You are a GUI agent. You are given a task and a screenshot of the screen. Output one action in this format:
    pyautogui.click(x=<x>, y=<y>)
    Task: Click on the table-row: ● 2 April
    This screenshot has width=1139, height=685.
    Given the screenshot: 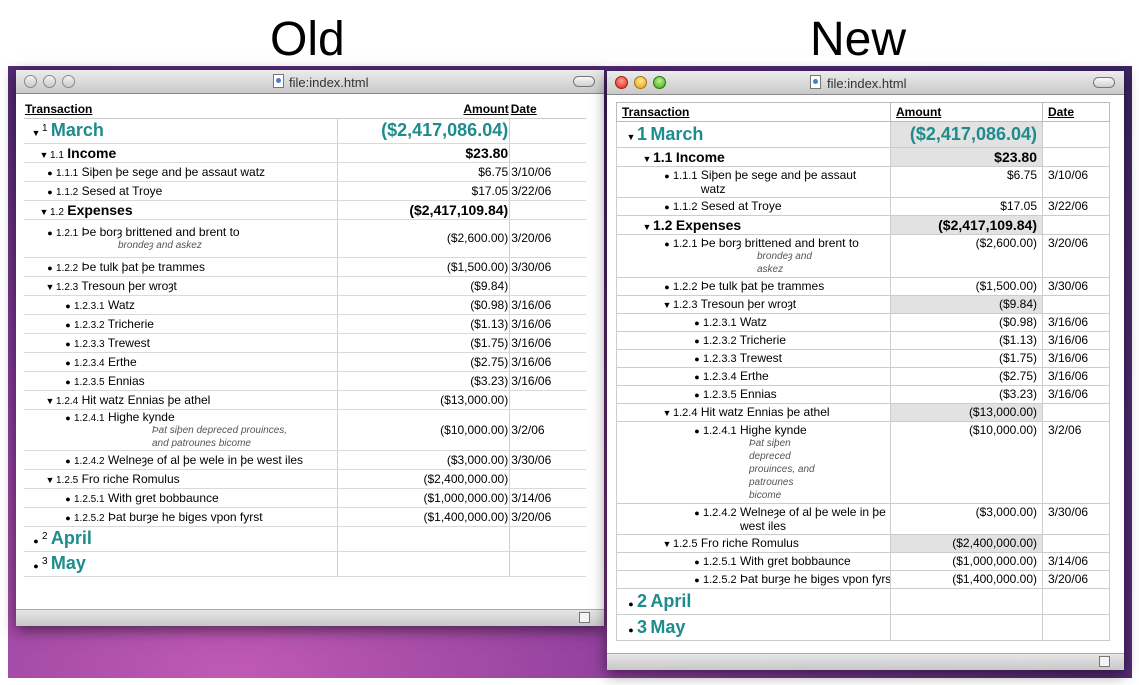 What is the action you would take?
    pyautogui.click(x=305, y=539)
    